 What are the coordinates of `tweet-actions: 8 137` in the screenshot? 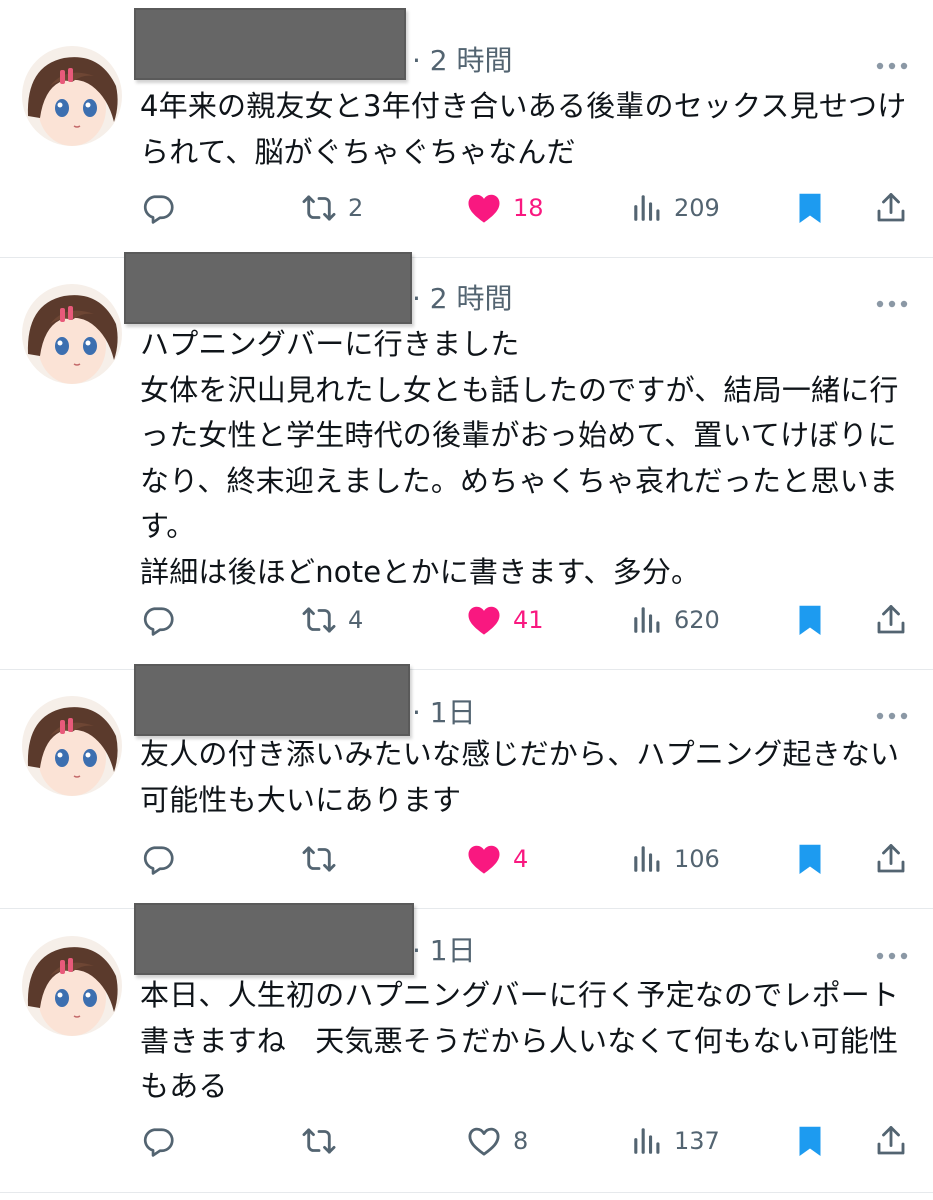 It's located at (530, 1141).